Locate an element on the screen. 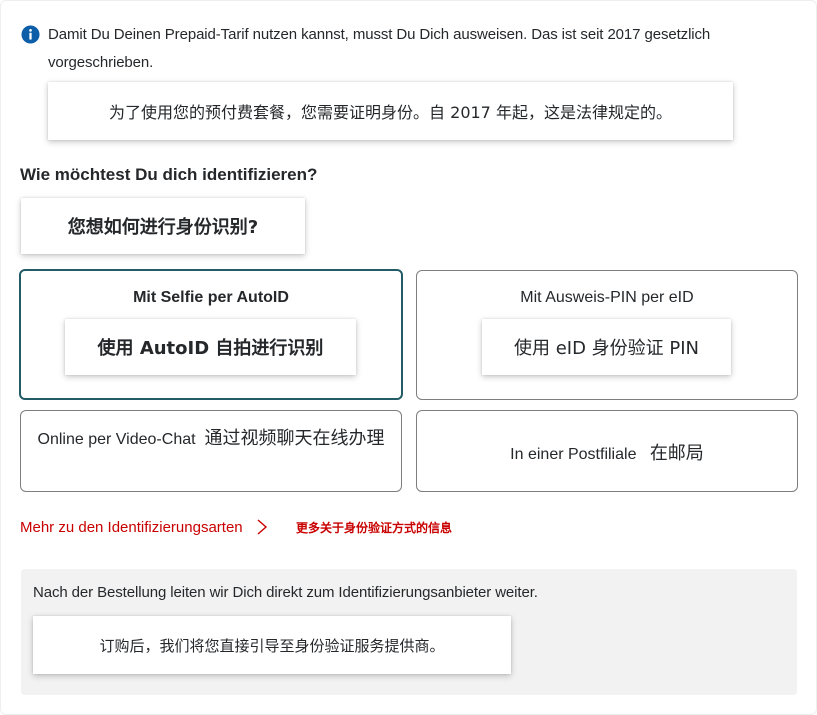 This screenshot has width=817, height=715. question-heading: Wie möchtest Du dich identifizieren? is located at coordinates (169, 174).